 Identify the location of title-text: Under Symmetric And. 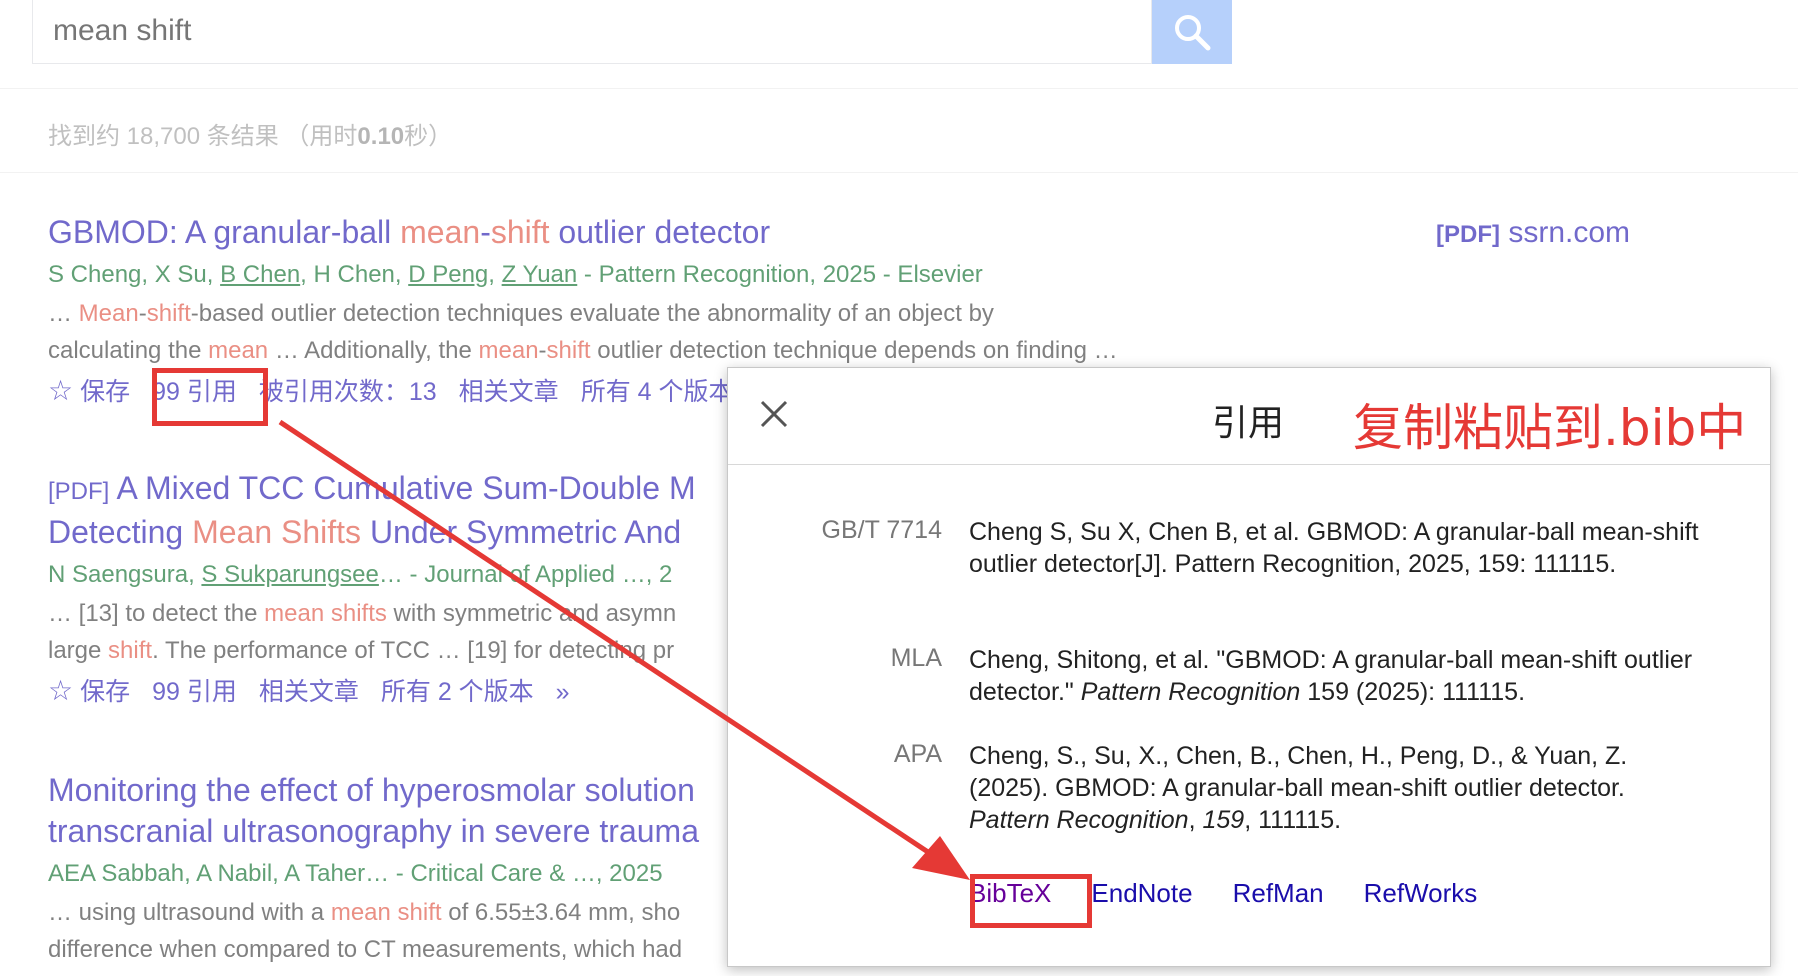
(521, 532).